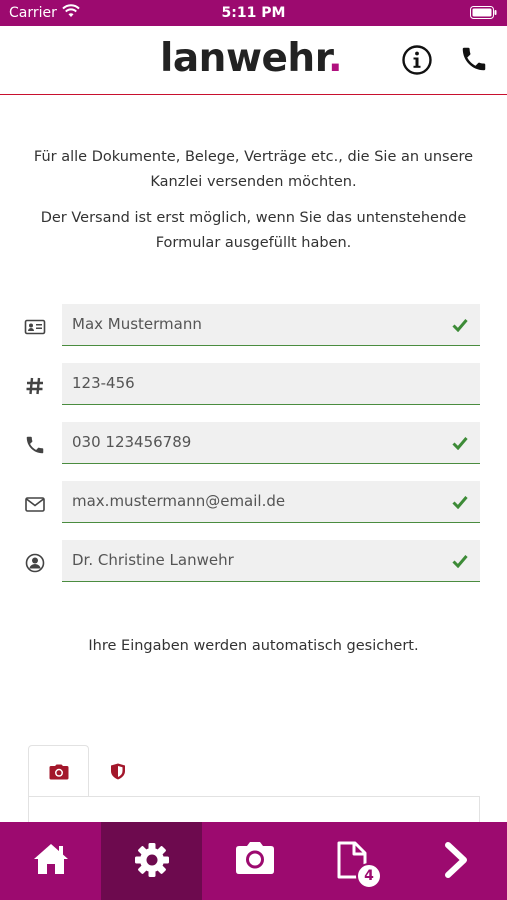 This screenshot has width=507, height=900. I want to click on app-header: lanwehr., so click(253, 60).